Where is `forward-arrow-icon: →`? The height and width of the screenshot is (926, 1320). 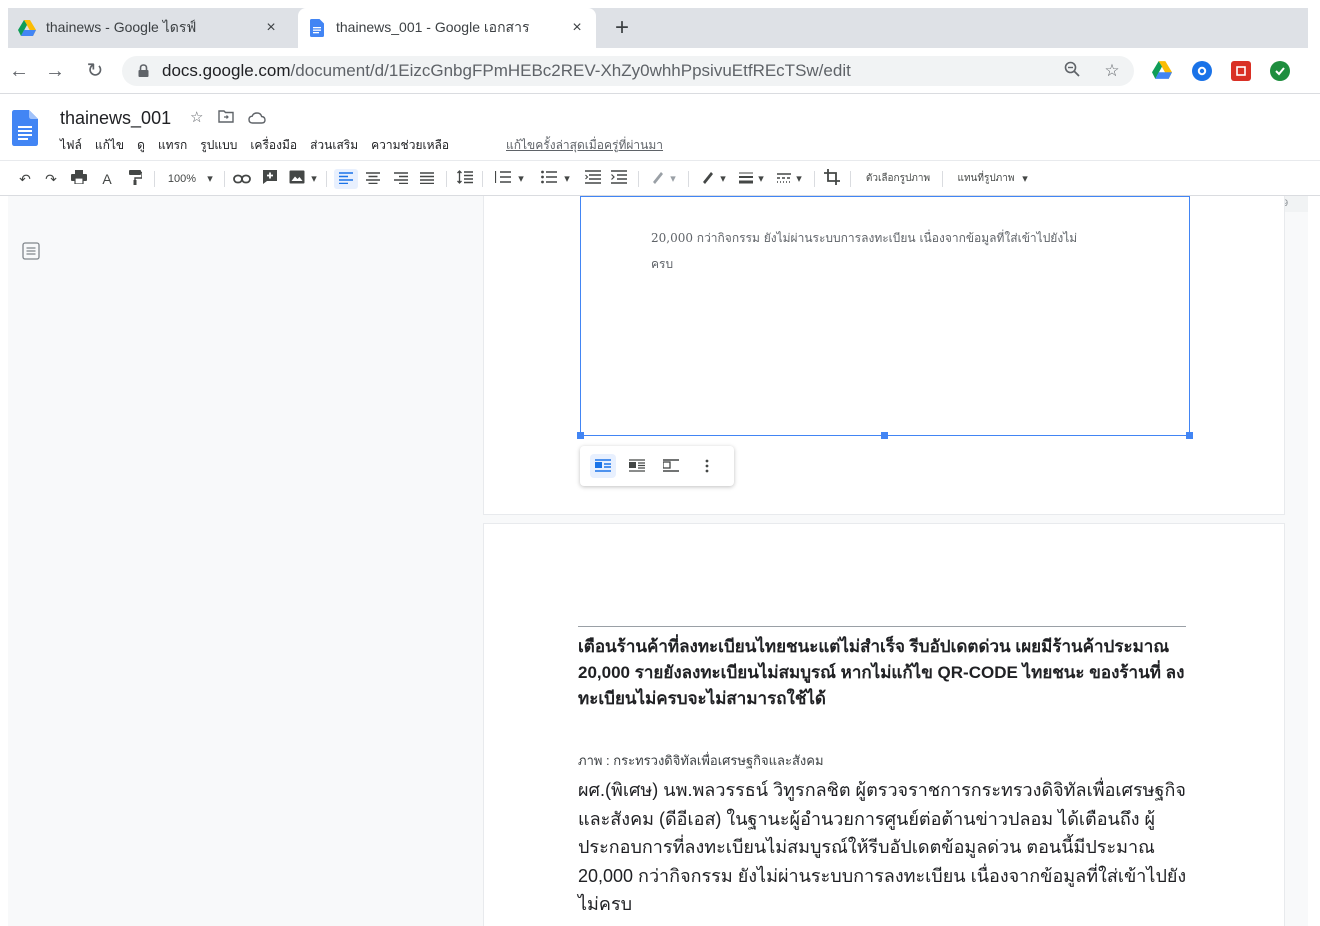
forward-arrow-icon: → is located at coordinates (55, 71).